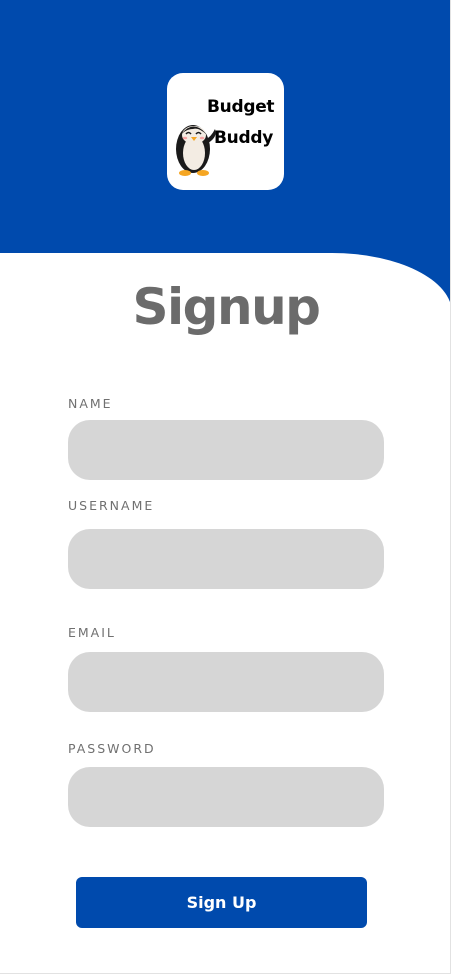 This screenshot has height=975, width=452. Describe the element at coordinates (92, 632) in the screenshot. I see `email-label: EMAIL` at that location.